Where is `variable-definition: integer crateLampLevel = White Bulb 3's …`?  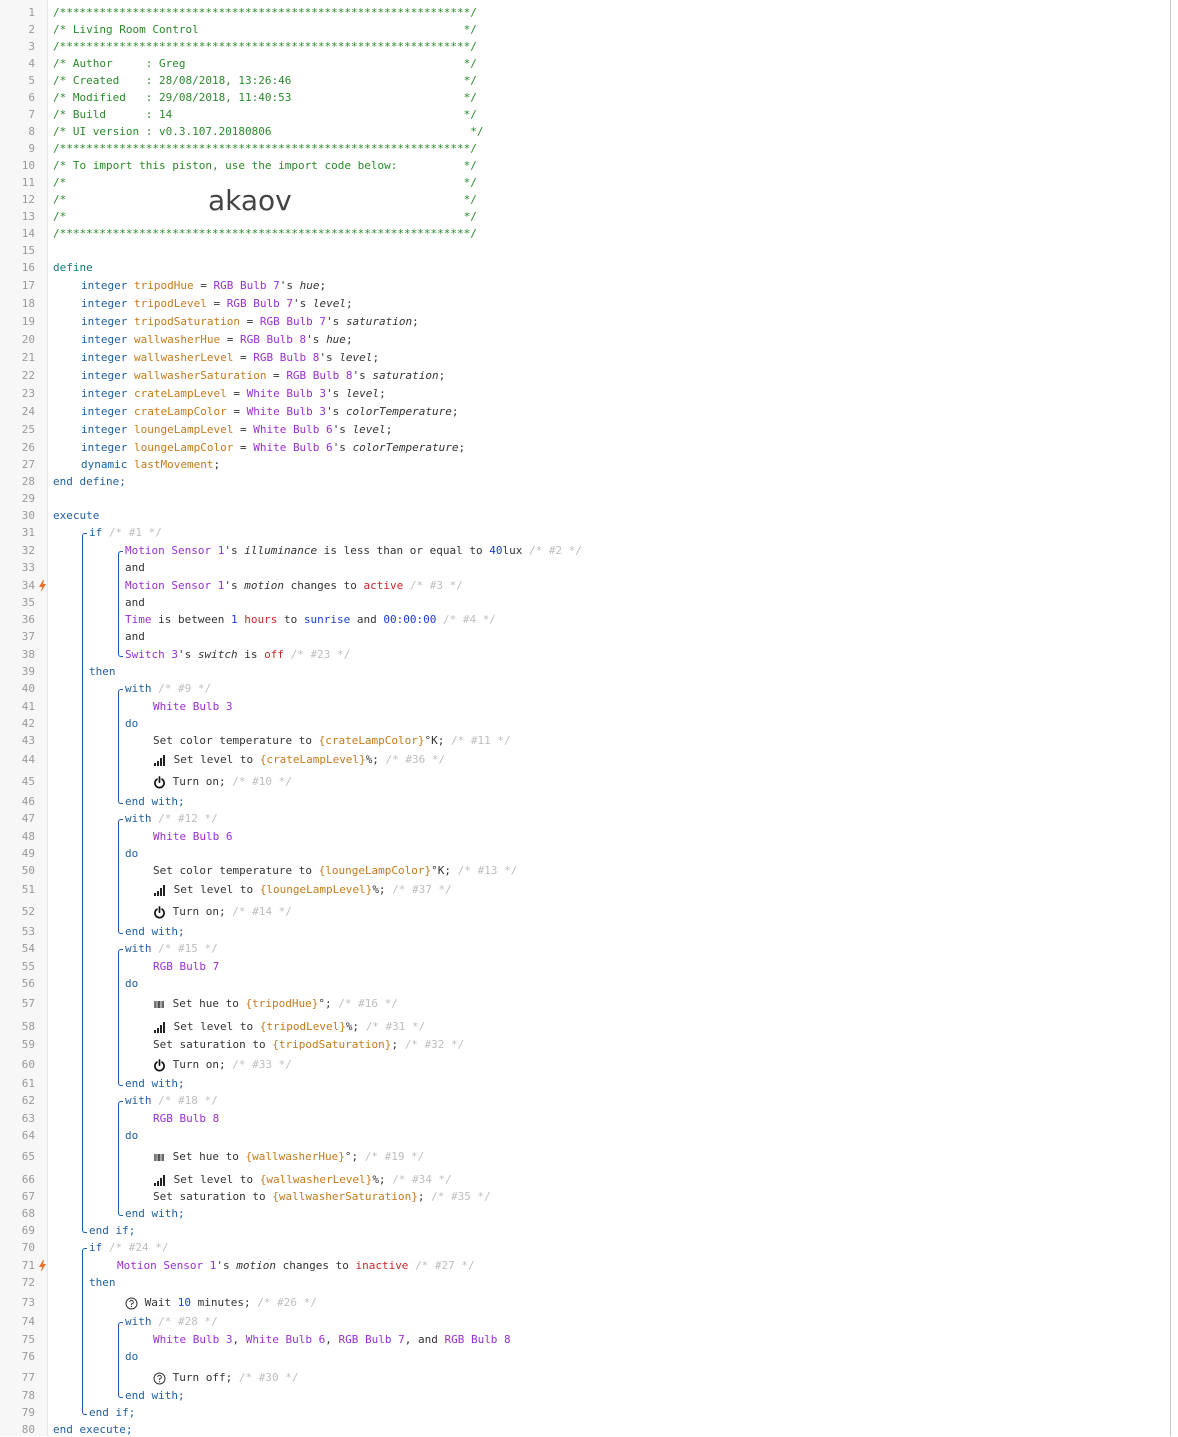
variable-definition: integer crateLampLevel = White Bulb 3's … is located at coordinates (233, 394).